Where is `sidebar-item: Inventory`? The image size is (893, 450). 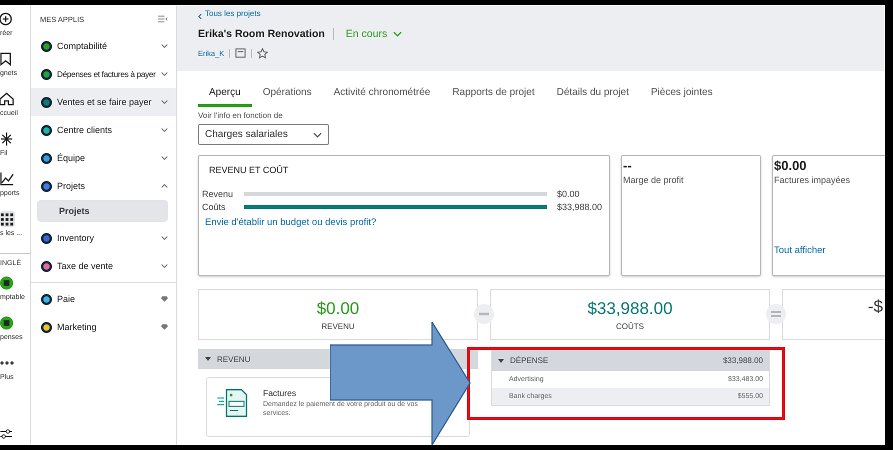
sidebar-item: Inventory is located at coordinates (103, 238).